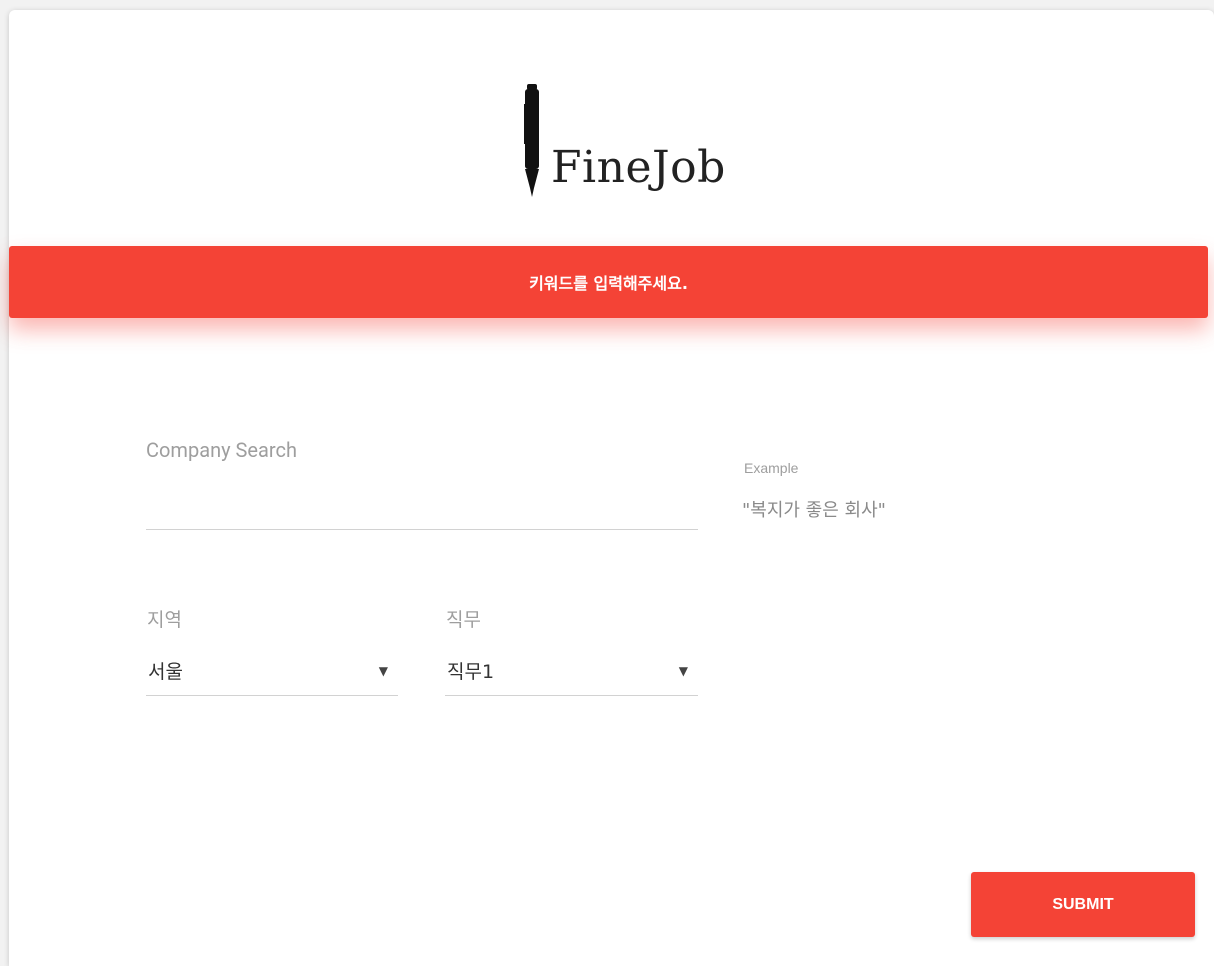 This screenshot has width=1214, height=966. What do you see at coordinates (638, 167) in the screenshot?
I see `logo-text: FineJob` at bounding box center [638, 167].